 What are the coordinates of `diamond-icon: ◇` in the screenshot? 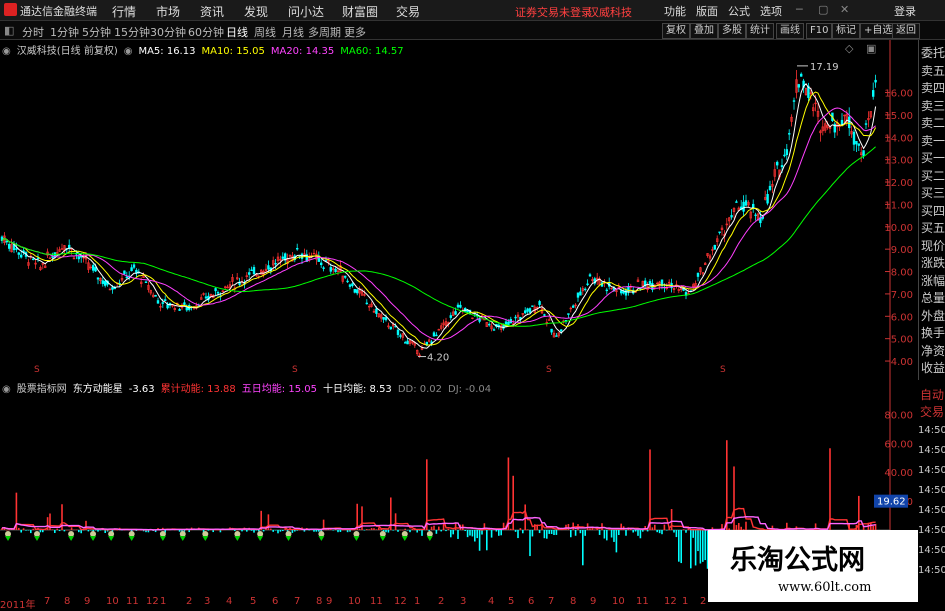 It's located at (849, 48).